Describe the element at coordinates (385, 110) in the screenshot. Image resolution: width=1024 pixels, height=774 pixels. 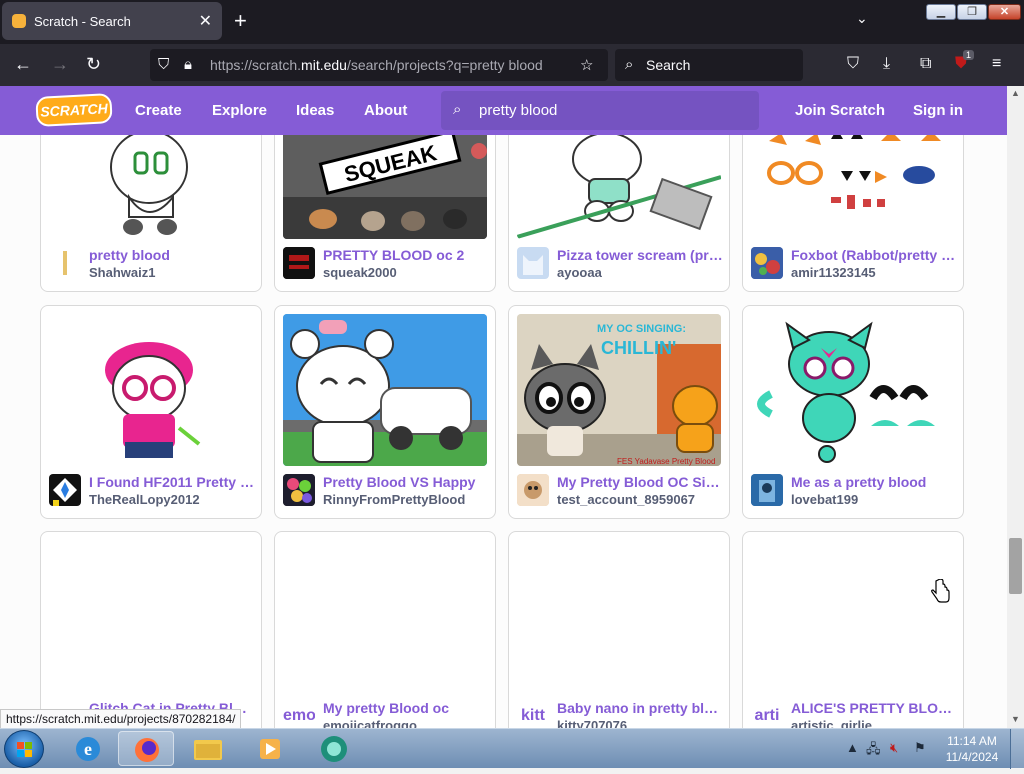
I see `nav-about: About` at that location.